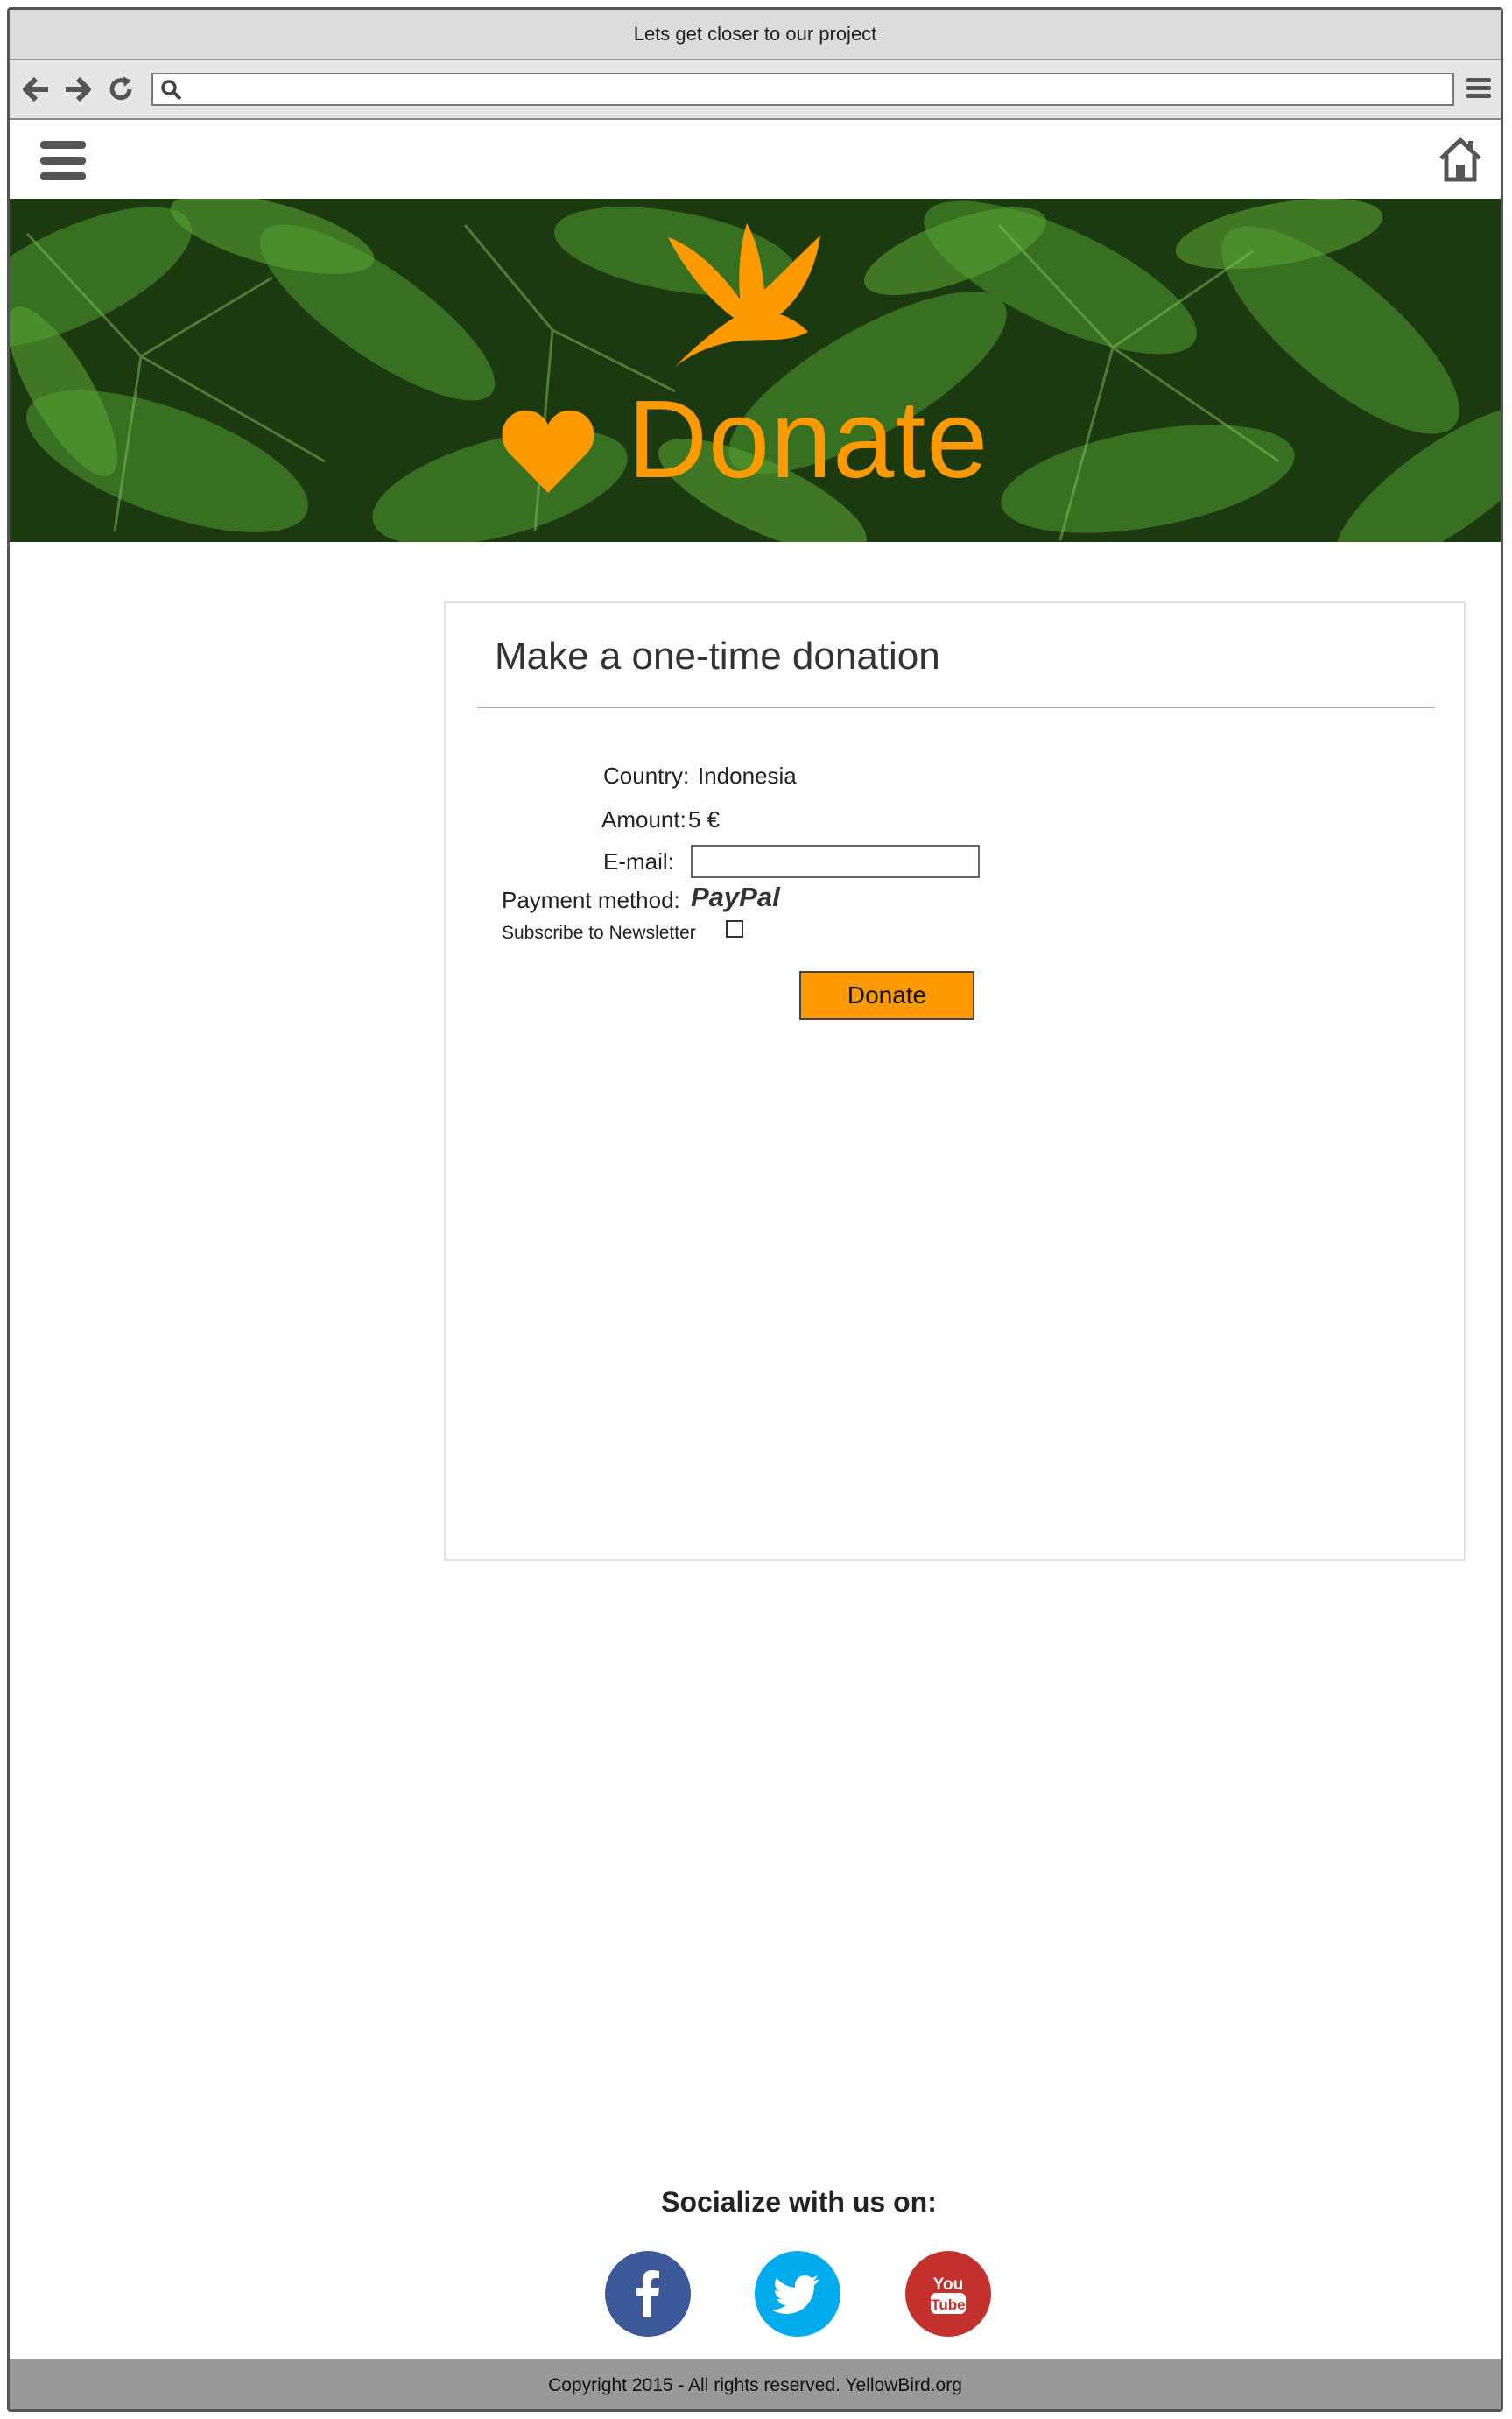 This screenshot has width=1512, height=2419. I want to click on subscribe-checkbox, so click(735, 929).